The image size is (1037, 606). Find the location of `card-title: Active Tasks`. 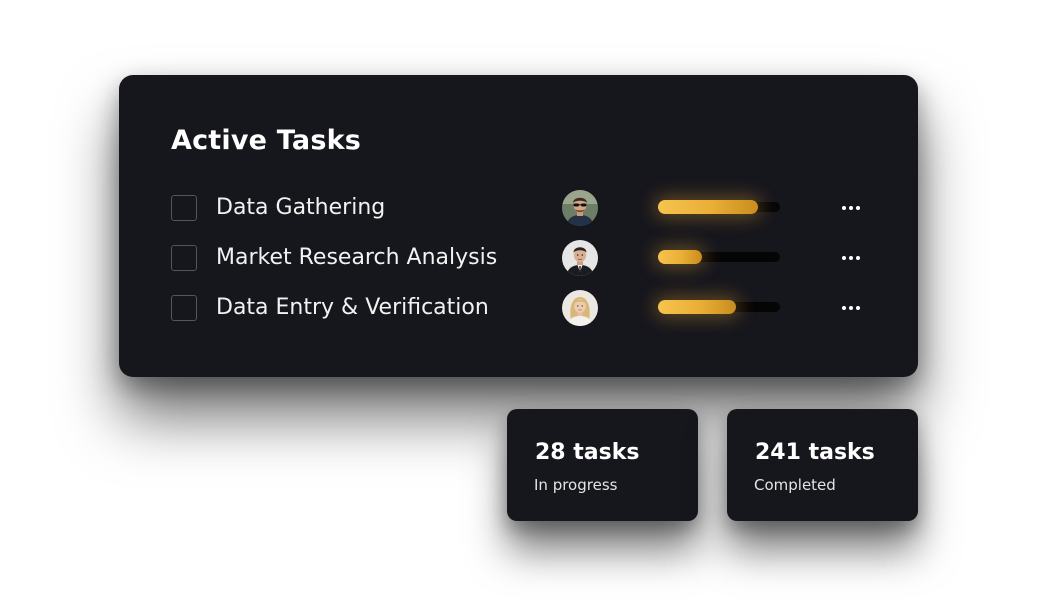

card-title: Active Tasks is located at coordinates (266, 140).